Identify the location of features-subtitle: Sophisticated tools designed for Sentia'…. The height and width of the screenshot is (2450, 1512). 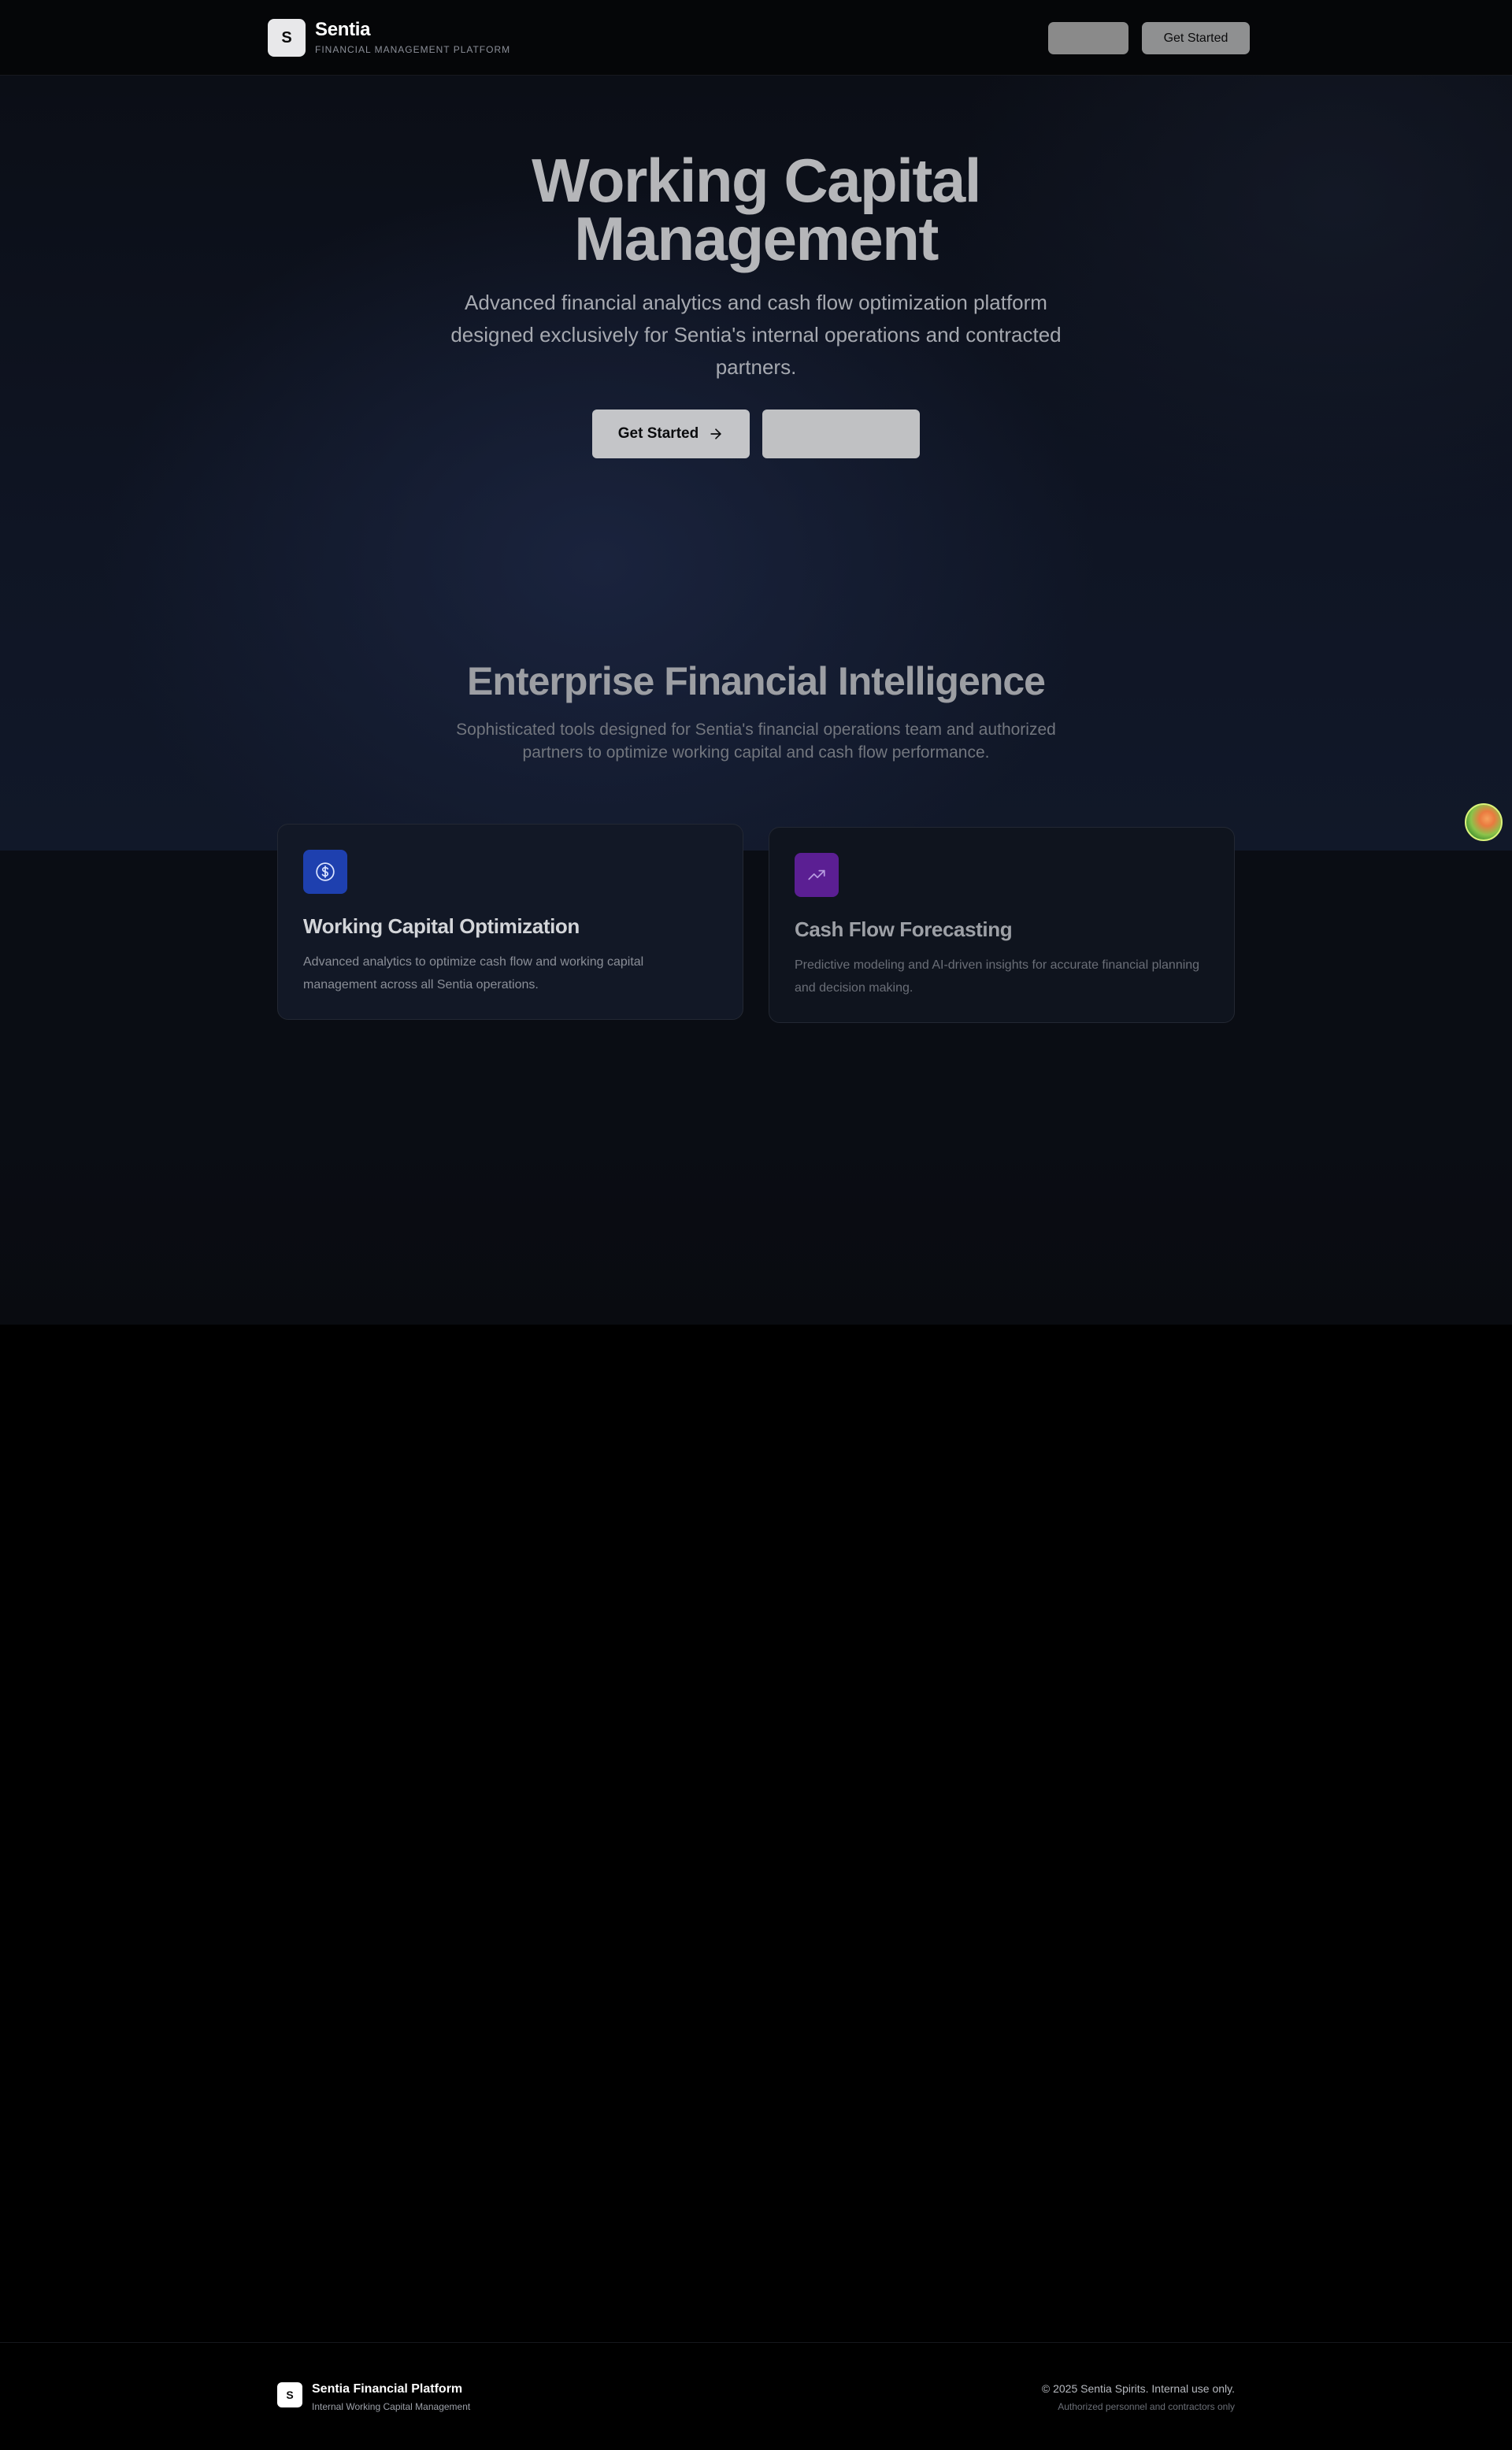
(756, 741).